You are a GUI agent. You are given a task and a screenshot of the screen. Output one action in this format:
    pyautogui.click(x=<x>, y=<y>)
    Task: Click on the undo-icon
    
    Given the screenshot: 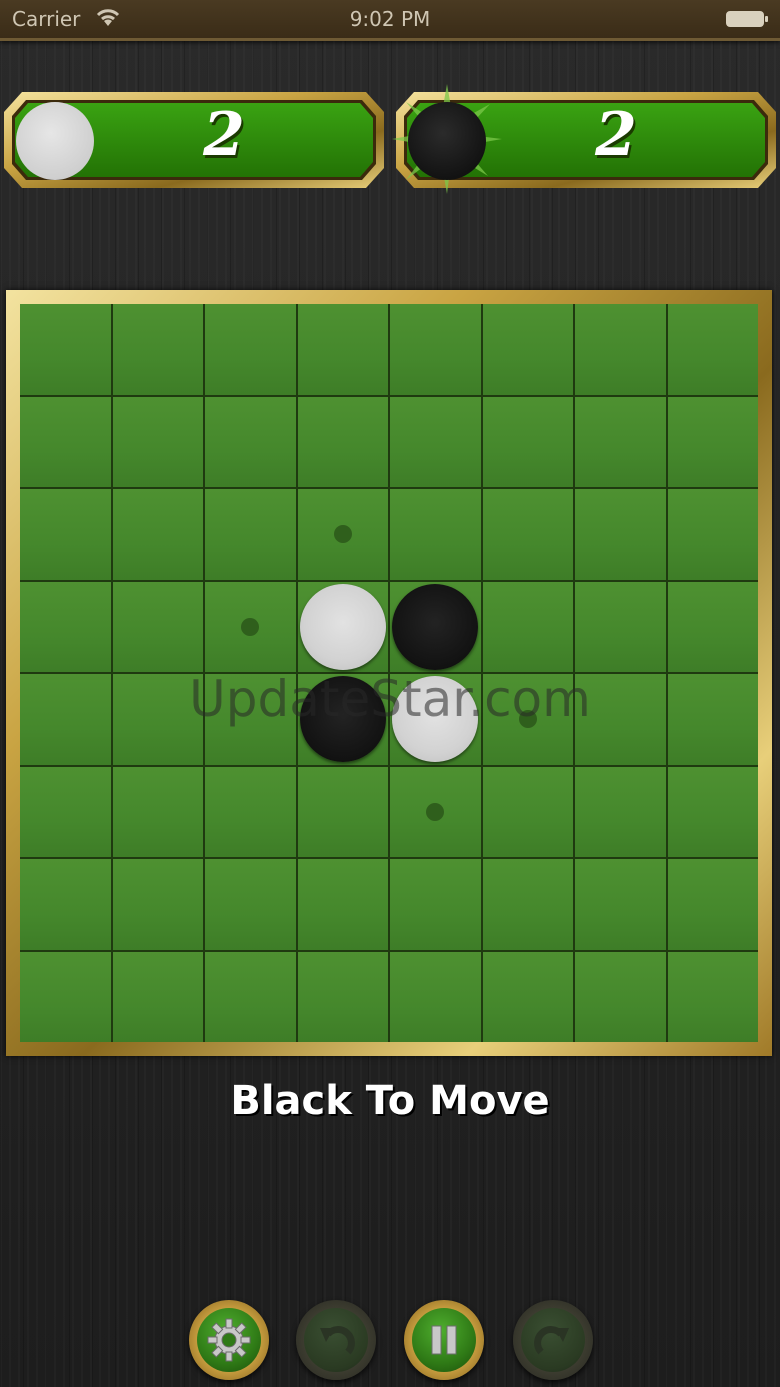 What is the action you would take?
    pyautogui.click(x=337, y=1340)
    